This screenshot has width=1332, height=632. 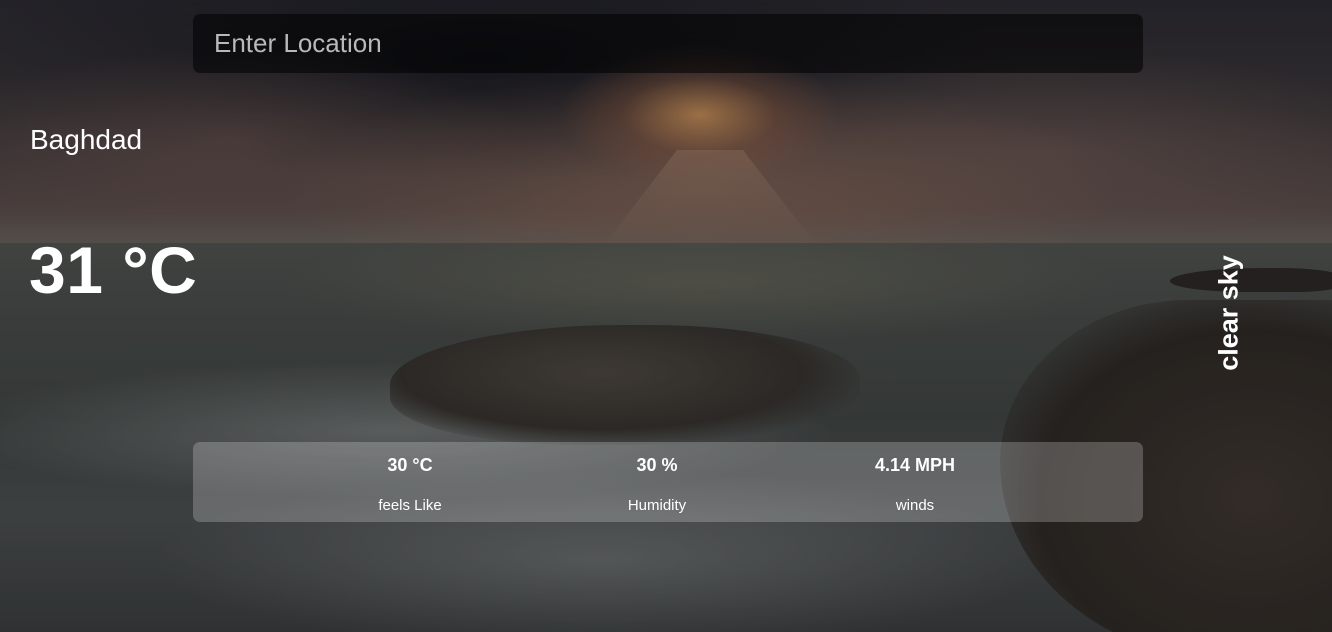 I want to click on humidity-label: Humidity, so click(x=657, y=505).